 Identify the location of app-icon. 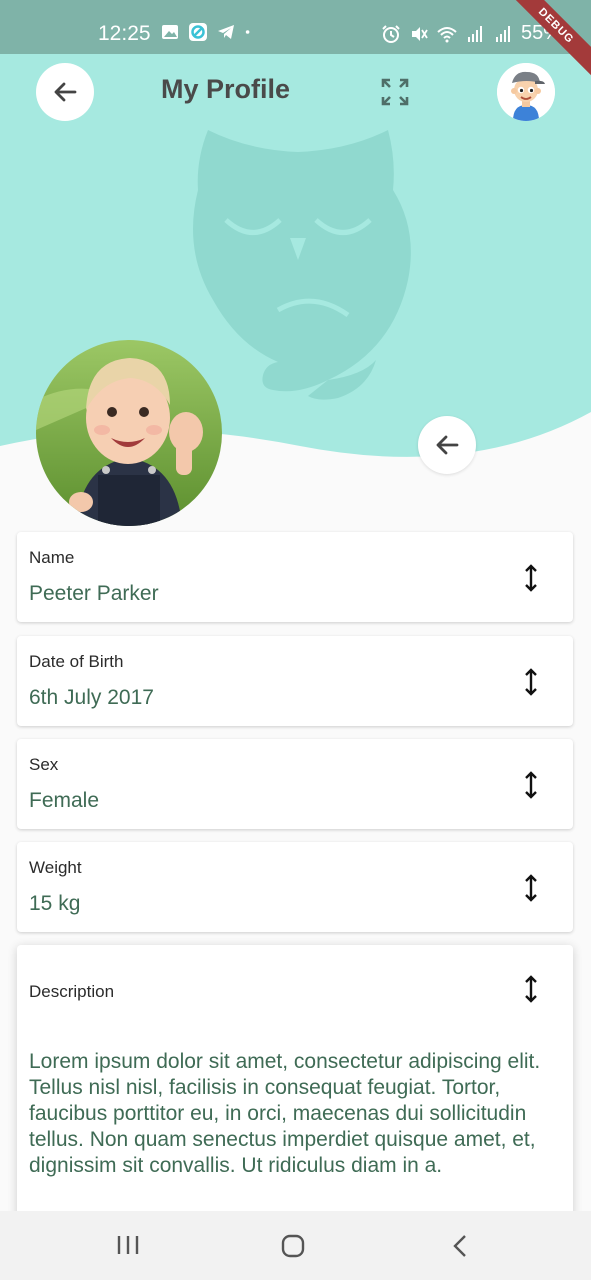
(198, 32).